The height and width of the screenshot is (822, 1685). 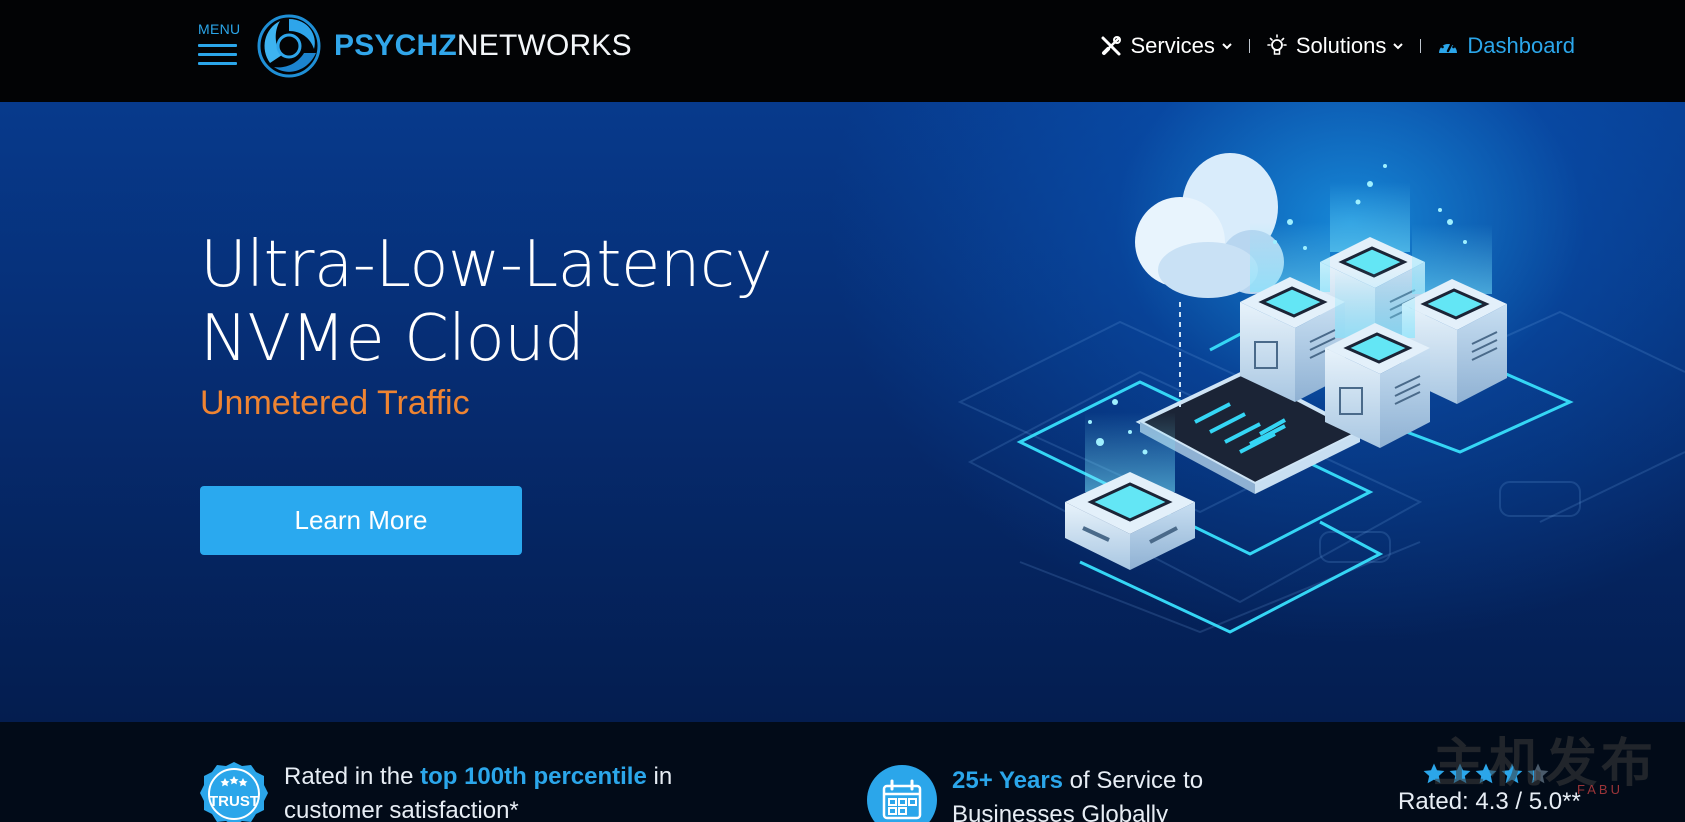 I want to click on hero-title-line2: NVMe Cloud, so click(x=392, y=339).